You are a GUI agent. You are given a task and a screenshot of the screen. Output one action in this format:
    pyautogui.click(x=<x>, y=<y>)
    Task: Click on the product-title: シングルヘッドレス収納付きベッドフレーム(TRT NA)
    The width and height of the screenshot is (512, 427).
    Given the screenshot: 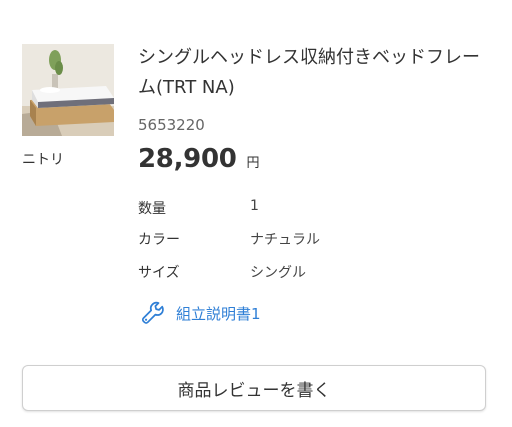 What is the action you would take?
    pyautogui.click(x=309, y=72)
    